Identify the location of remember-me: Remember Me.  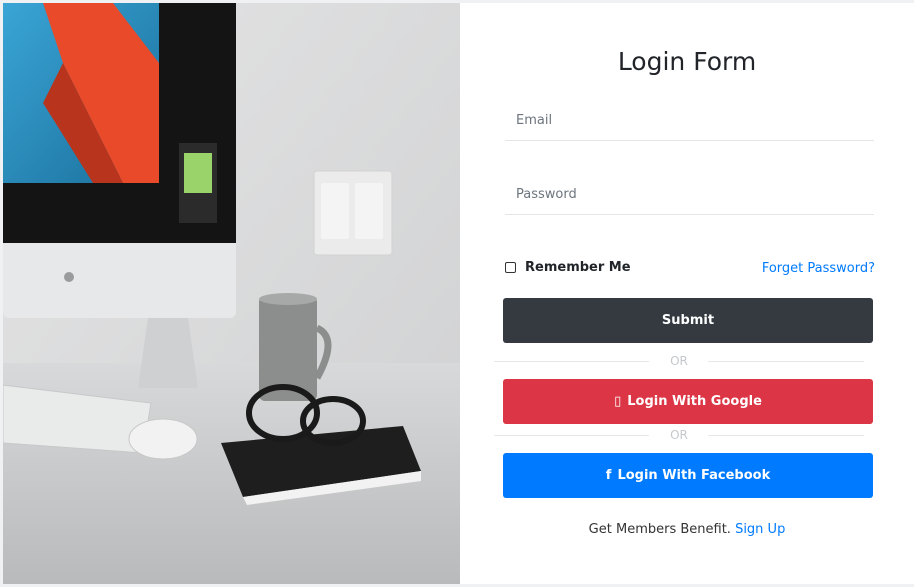
(568, 267).